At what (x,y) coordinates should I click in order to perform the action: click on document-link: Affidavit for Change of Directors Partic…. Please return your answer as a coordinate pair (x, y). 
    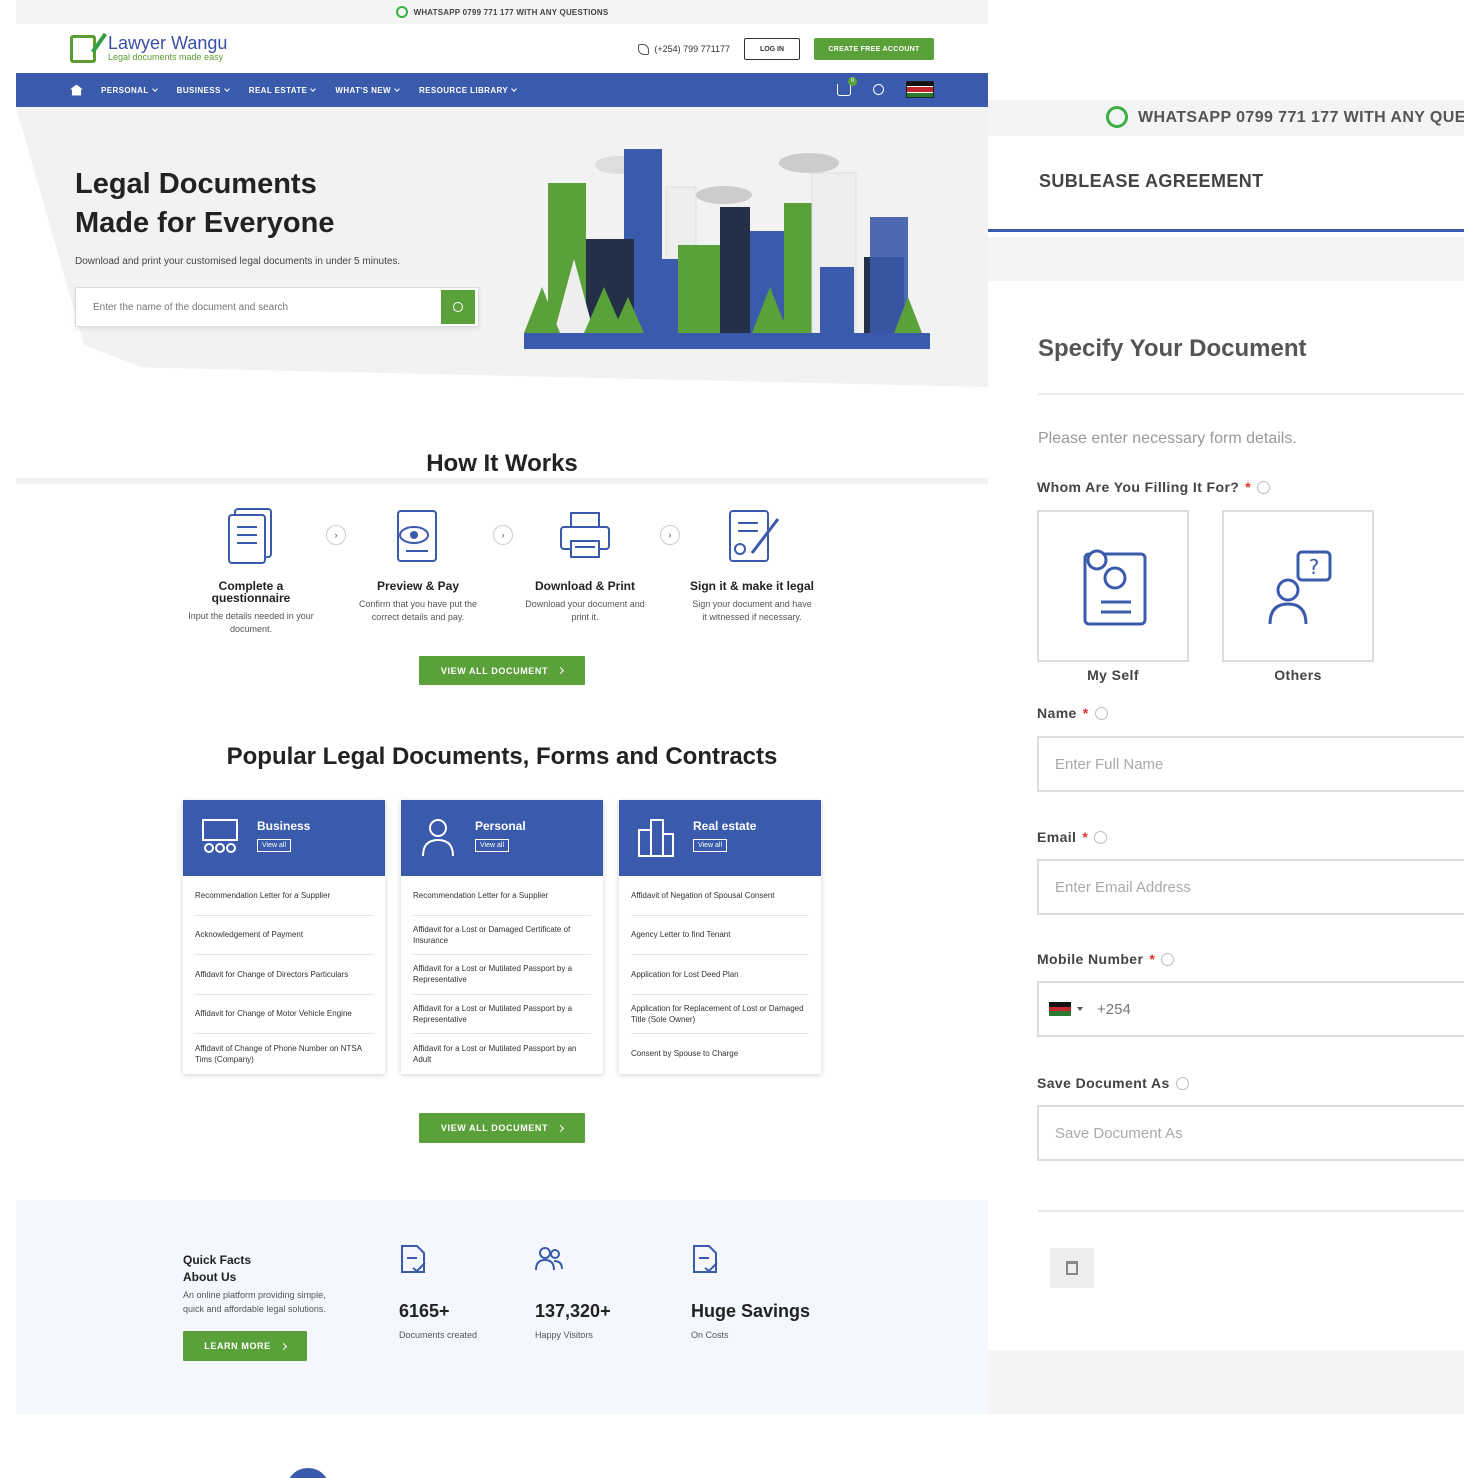
    Looking at the image, I should click on (284, 975).